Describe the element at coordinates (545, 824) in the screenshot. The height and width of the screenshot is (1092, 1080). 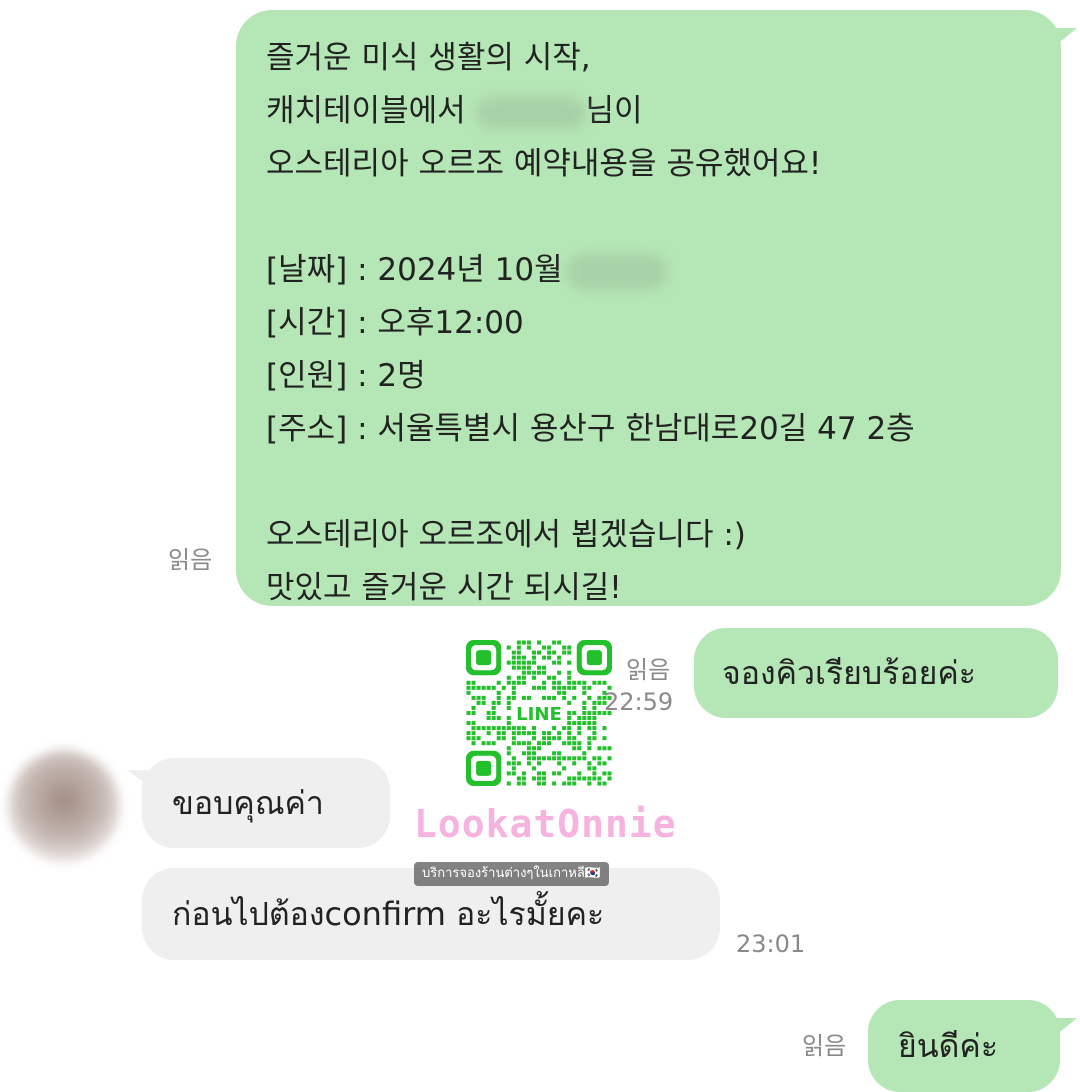
I see `watermark-brand: LookatOnnie` at that location.